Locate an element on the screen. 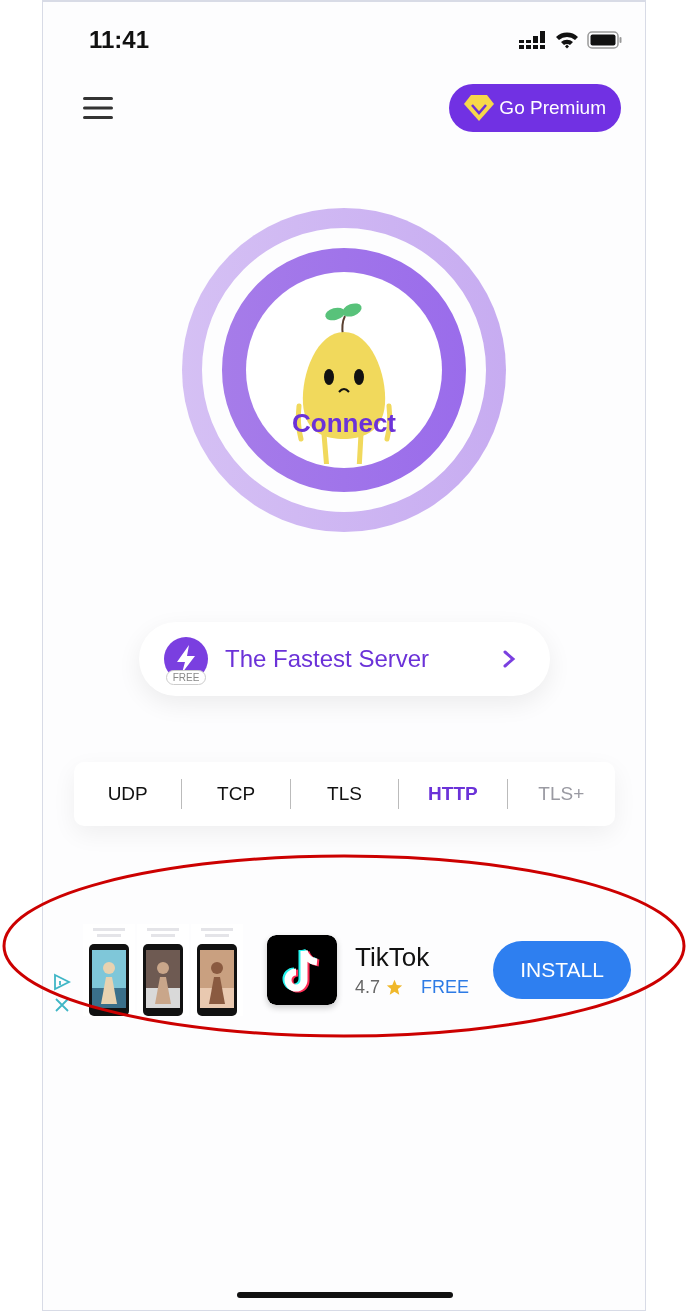 The image size is (688, 1312). app-rating: 4.7 is located at coordinates (368, 987).